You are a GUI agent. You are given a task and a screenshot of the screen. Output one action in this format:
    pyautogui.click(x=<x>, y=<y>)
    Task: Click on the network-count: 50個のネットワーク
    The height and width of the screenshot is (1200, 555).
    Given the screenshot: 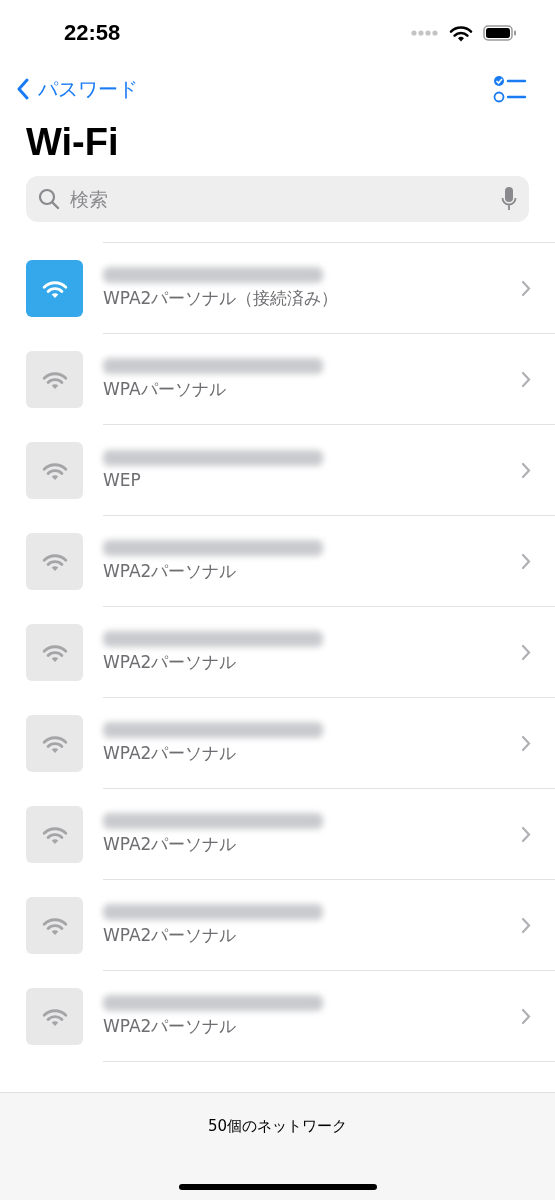 What is the action you would take?
    pyautogui.click(x=277, y=1126)
    